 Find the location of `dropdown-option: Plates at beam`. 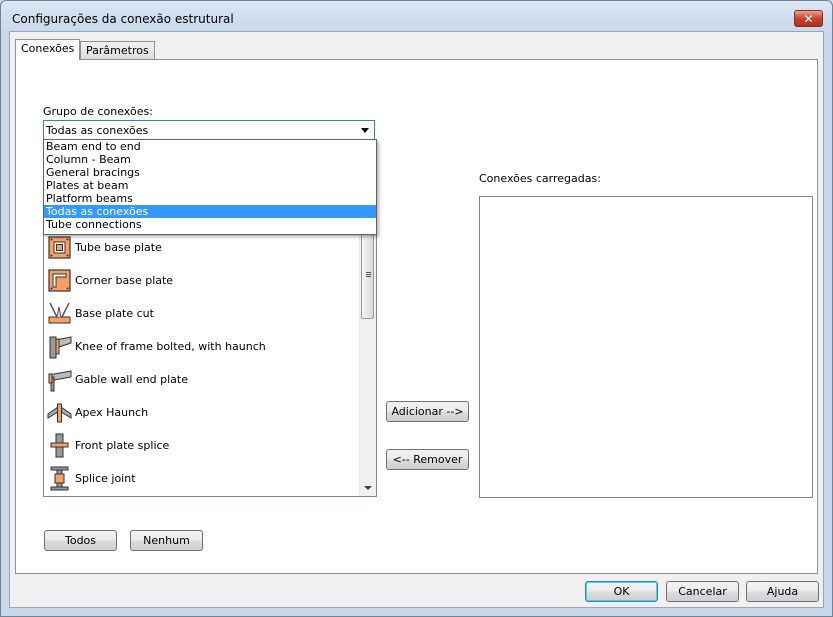

dropdown-option: Plates at beam is located at coordinates (210, 185).